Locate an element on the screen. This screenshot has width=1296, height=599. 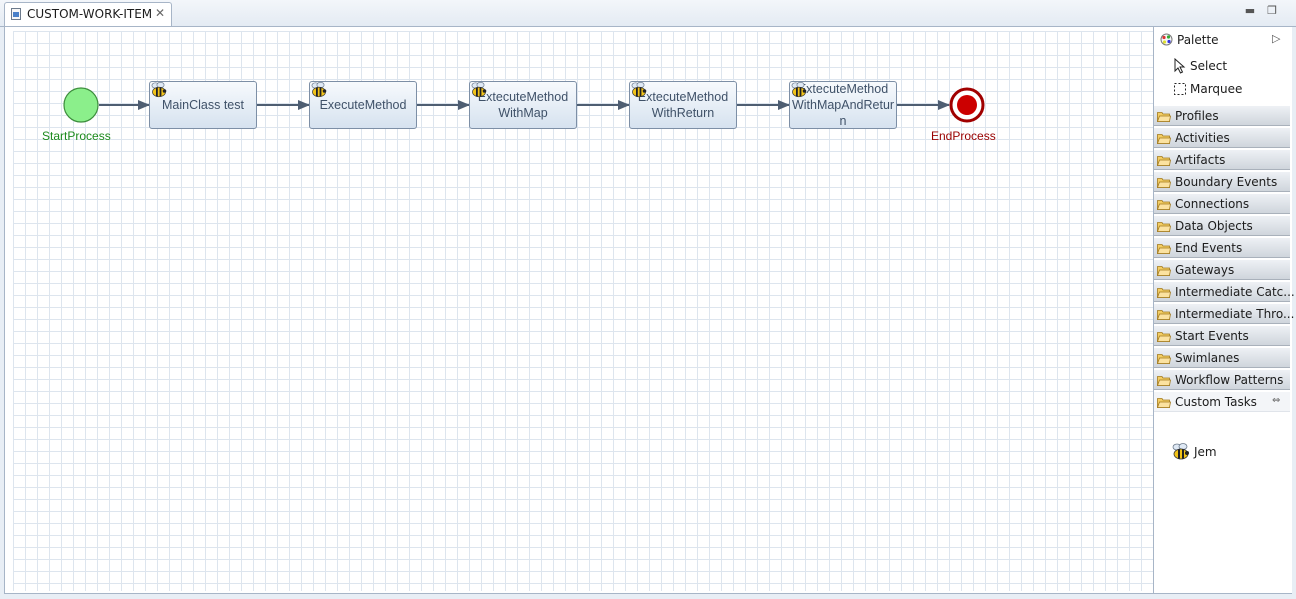
task-node-t4: ExtecuteMethod WithReturn is located at coordinates (683, 105).